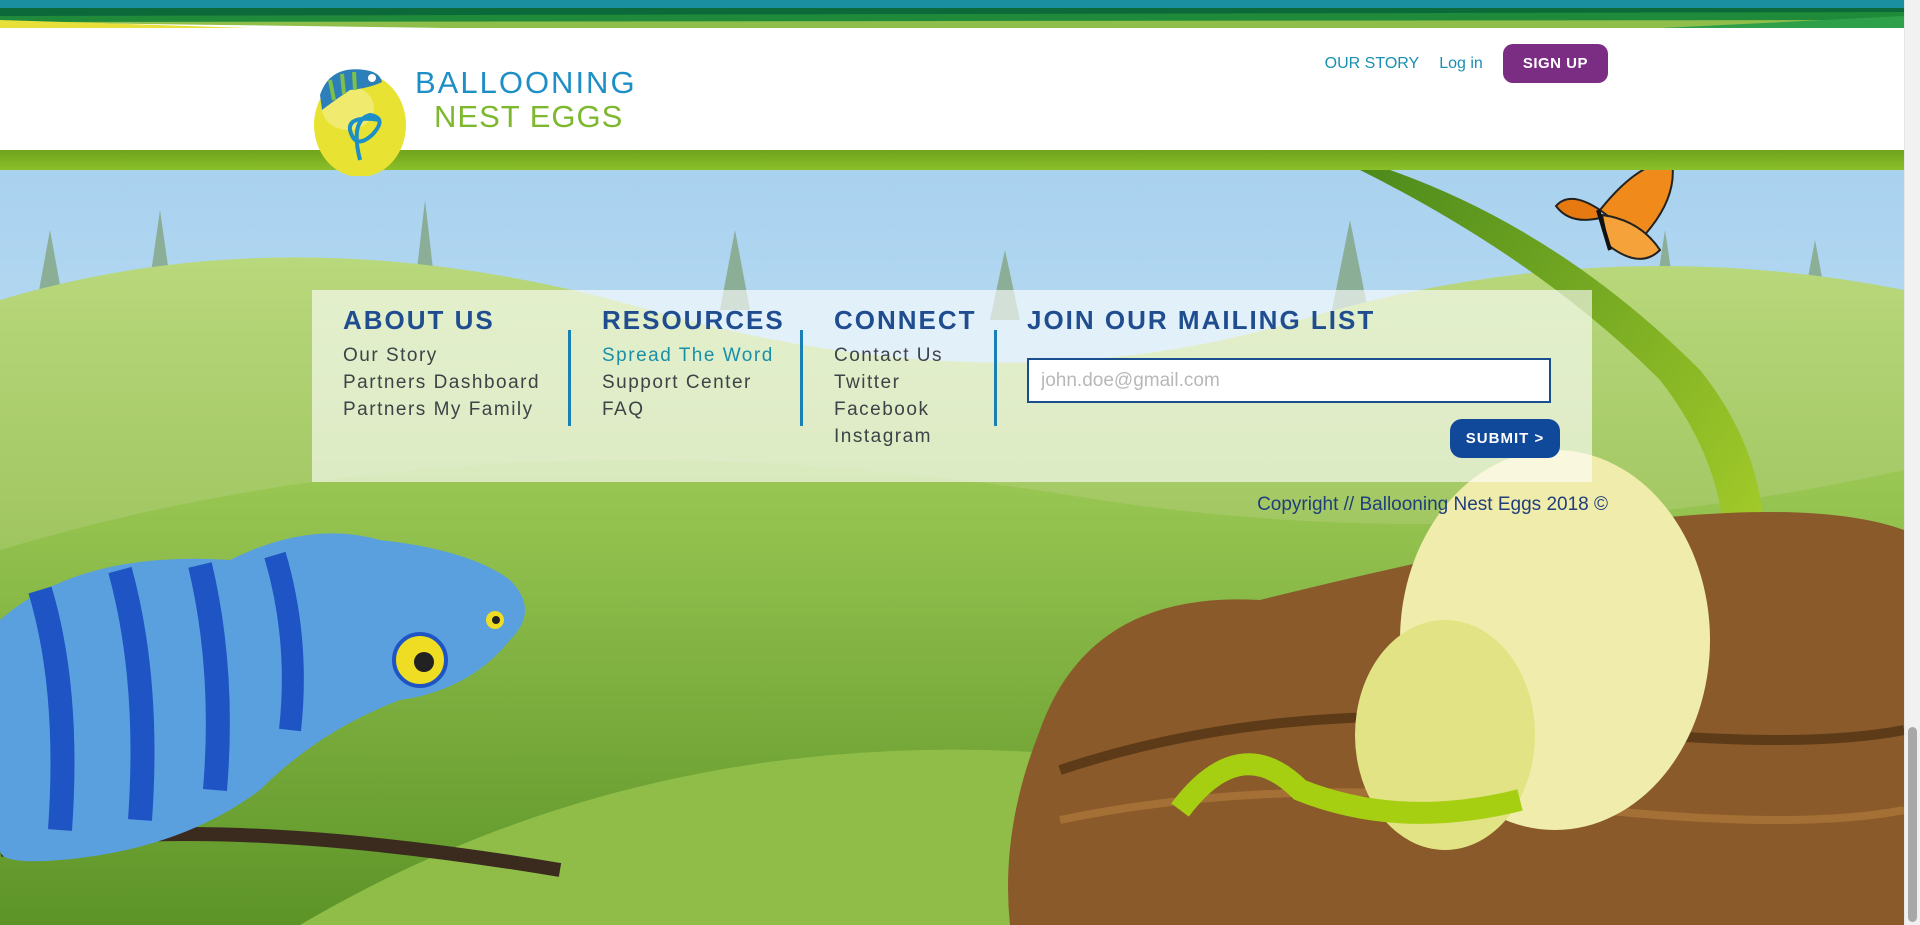 This screenshot has width=1920, height=925. What do you see at coordinates (693, 355) in the screenshot?
I see `footer-link-spread-the-word: Spread The Word` at bounding box center [693, 355].